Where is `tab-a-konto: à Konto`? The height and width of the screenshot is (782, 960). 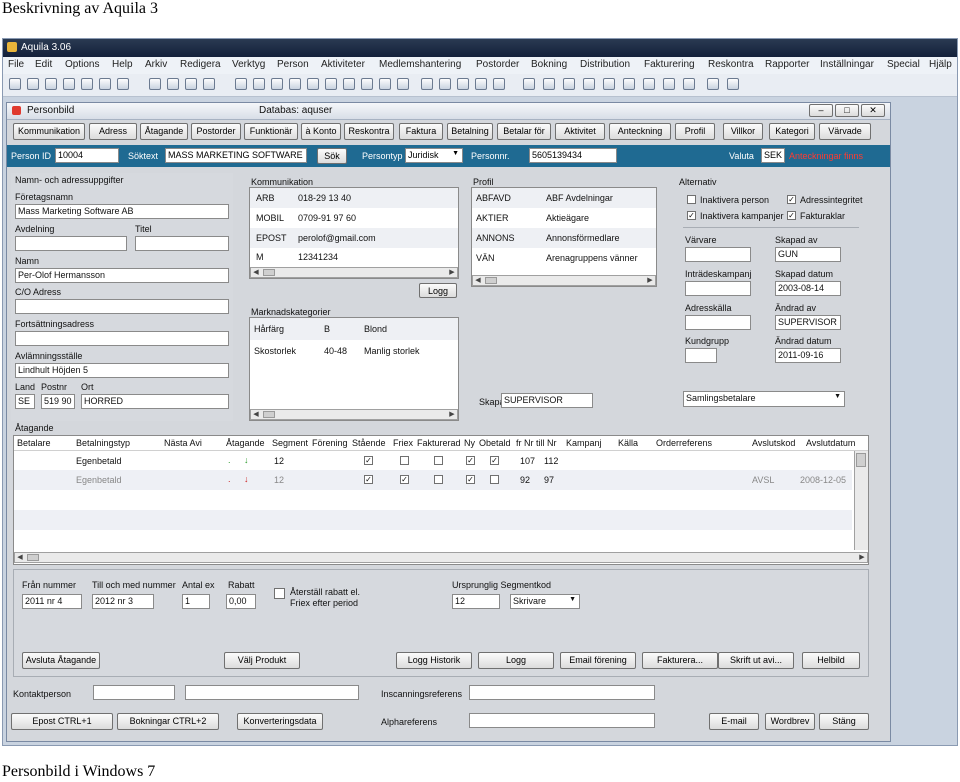
tab-a-konto: à Konto is located at coordinates (321, 131).